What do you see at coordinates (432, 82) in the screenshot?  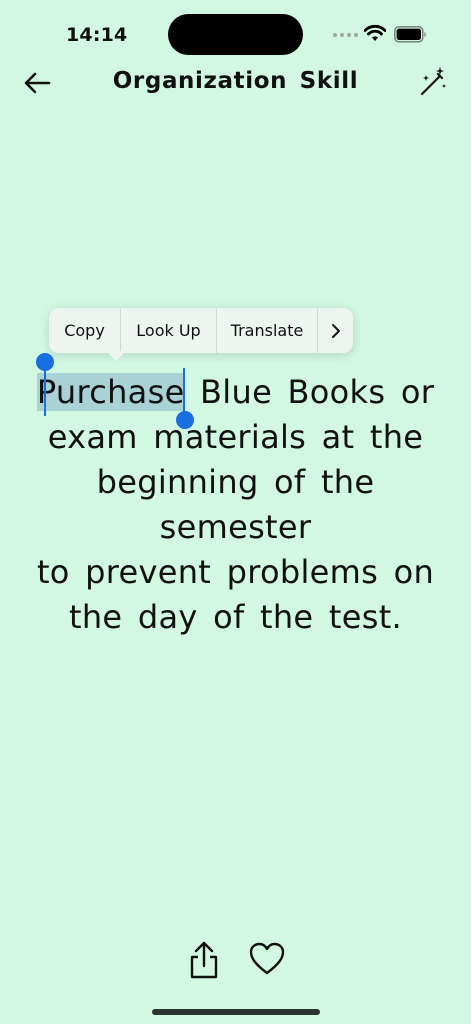 I see `magic-wand-icon` at bounding box center [432, 82].